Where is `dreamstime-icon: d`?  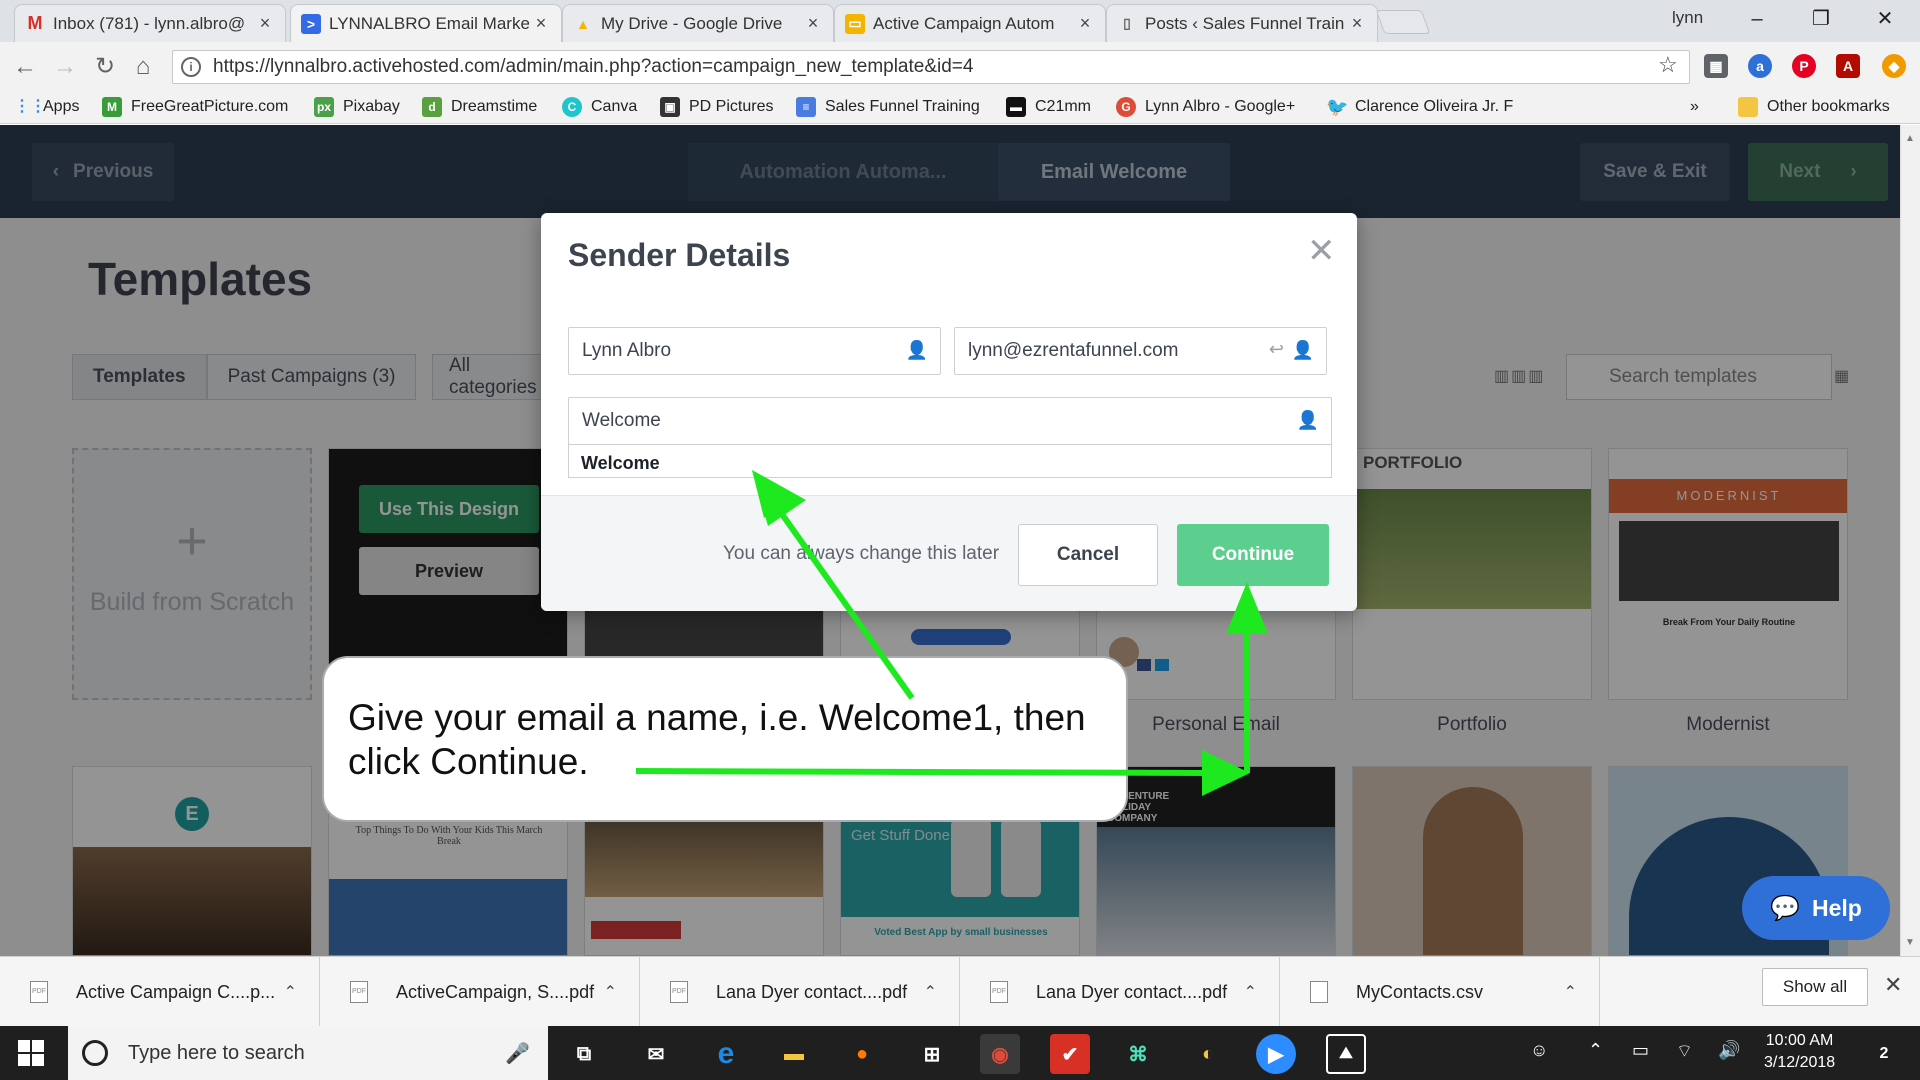 dreamstime-icon: d is located at coordinates (432, 107).